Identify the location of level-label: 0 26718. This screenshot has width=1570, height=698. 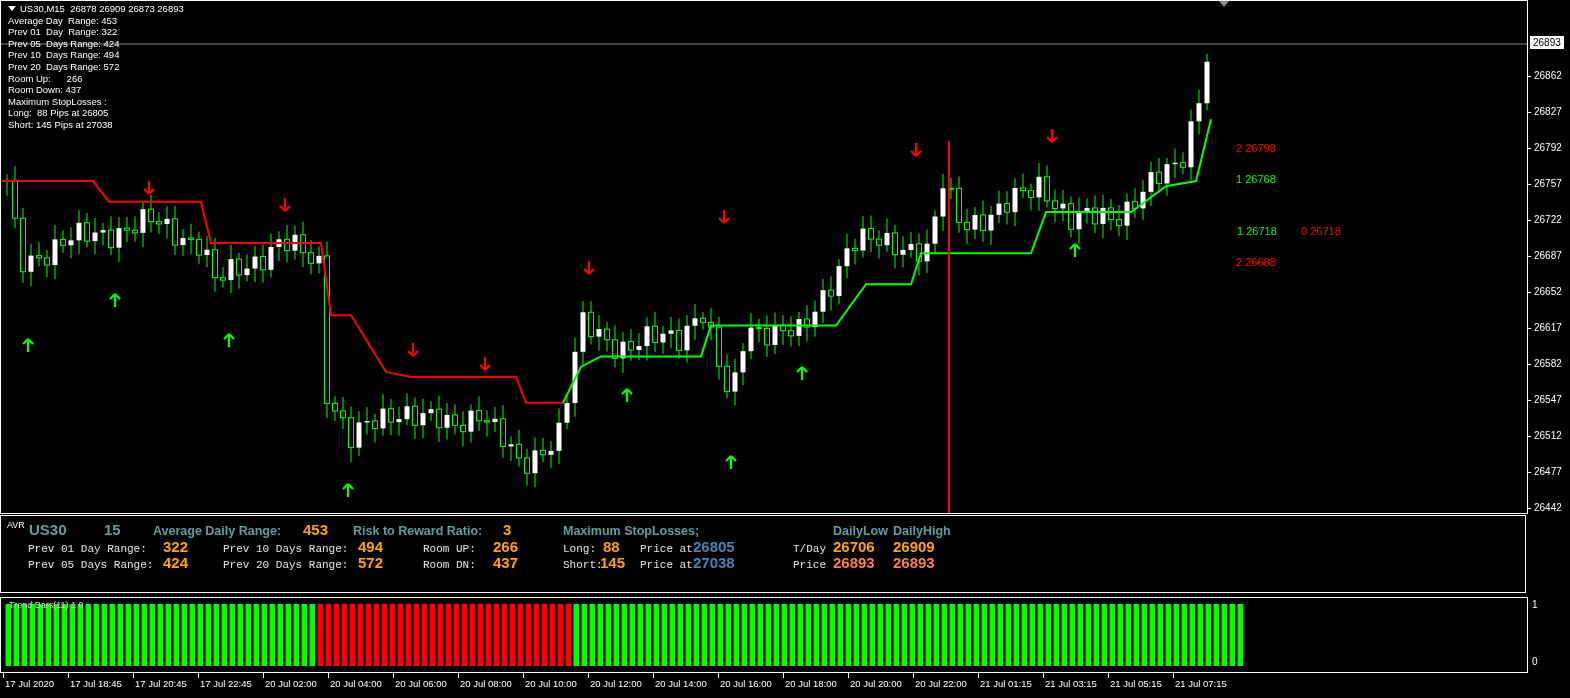
(1321, 231).